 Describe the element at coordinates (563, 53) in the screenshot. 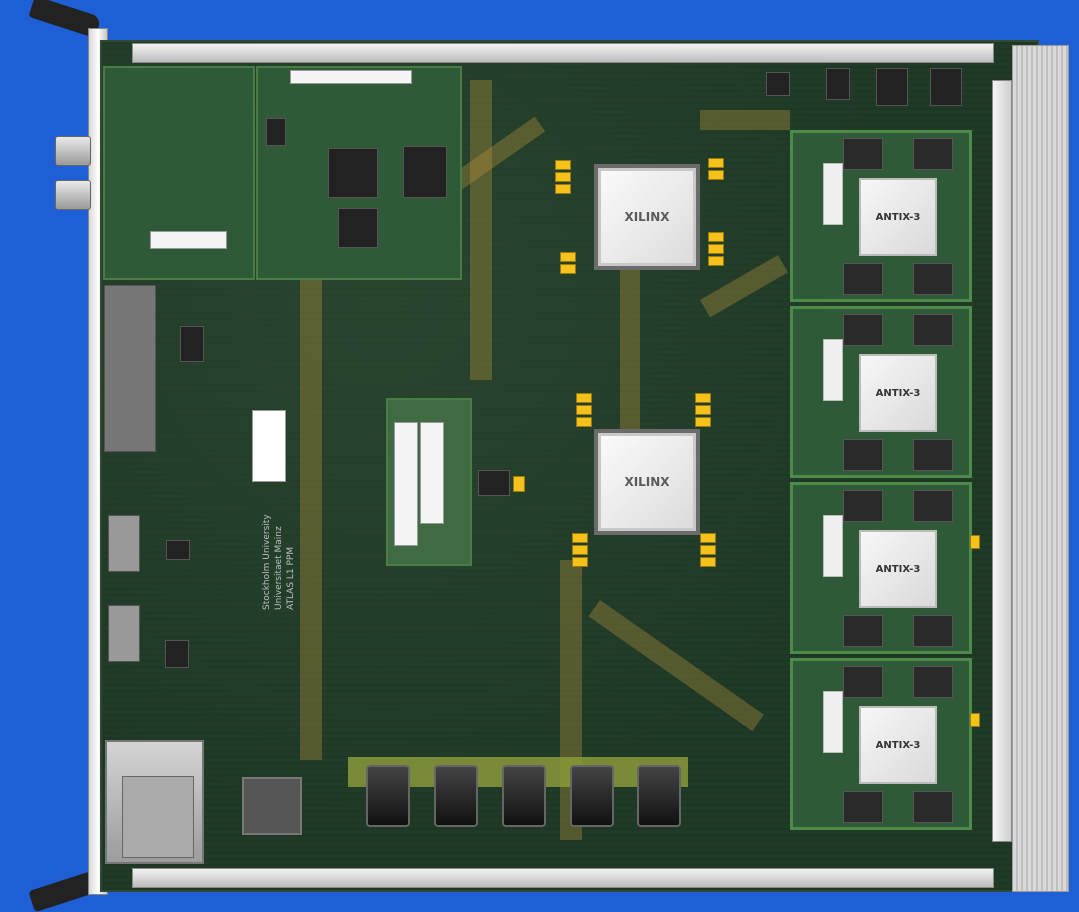

I see `top-rail` at that location.